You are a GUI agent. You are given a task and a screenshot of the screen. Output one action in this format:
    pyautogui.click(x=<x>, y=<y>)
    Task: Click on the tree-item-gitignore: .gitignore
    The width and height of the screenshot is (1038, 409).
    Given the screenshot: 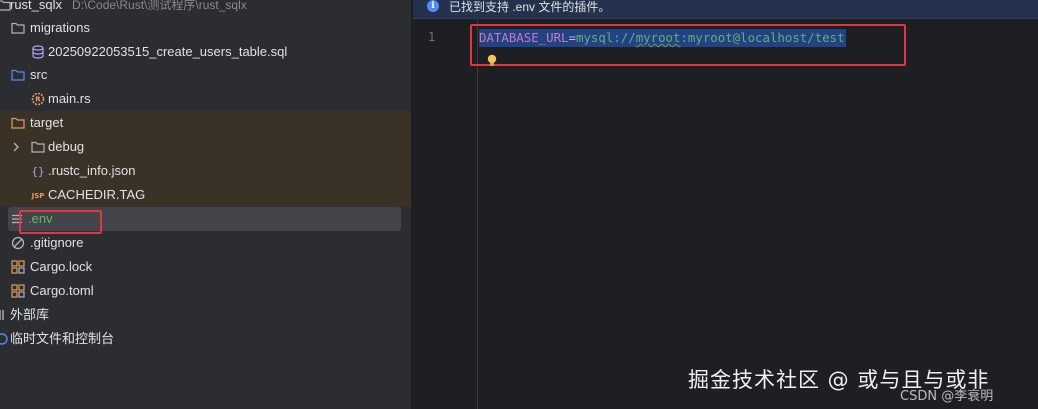 What is the action you would take?
    pyautogui.click(x=205, y=243)
    